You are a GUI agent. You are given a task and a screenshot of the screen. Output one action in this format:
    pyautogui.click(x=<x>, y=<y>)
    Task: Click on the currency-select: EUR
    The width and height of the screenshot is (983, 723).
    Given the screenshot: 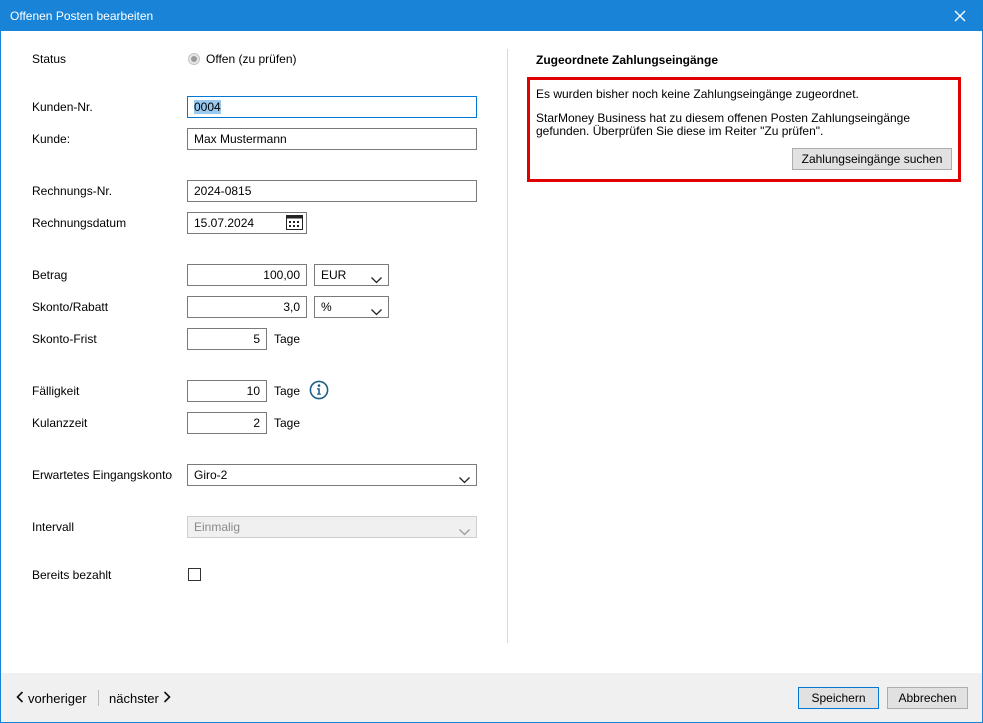 What is the action you would take?
    pyautogui.click(x=351, y=275)
    